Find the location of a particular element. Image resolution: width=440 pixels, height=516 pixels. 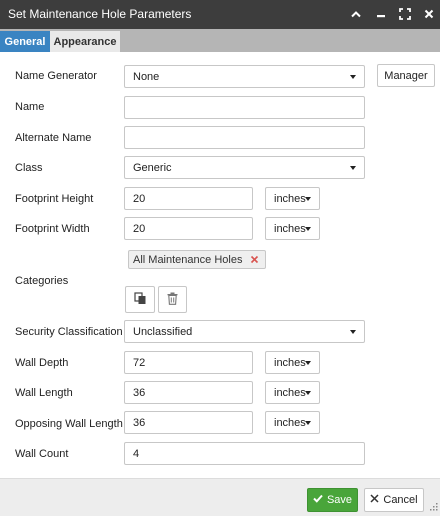

minimize-icon is located at coordinates (381, 14).